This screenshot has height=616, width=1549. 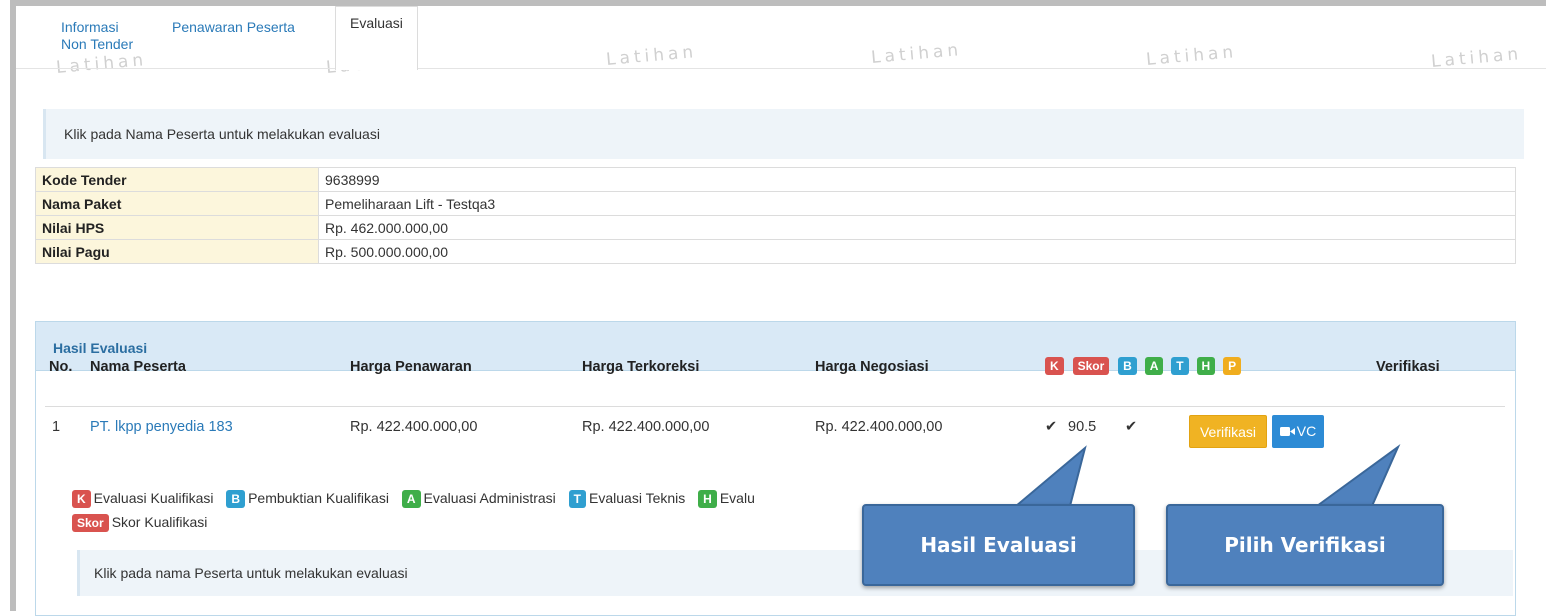 I want to click on badge-h: H, so click(x=1206, y=366).